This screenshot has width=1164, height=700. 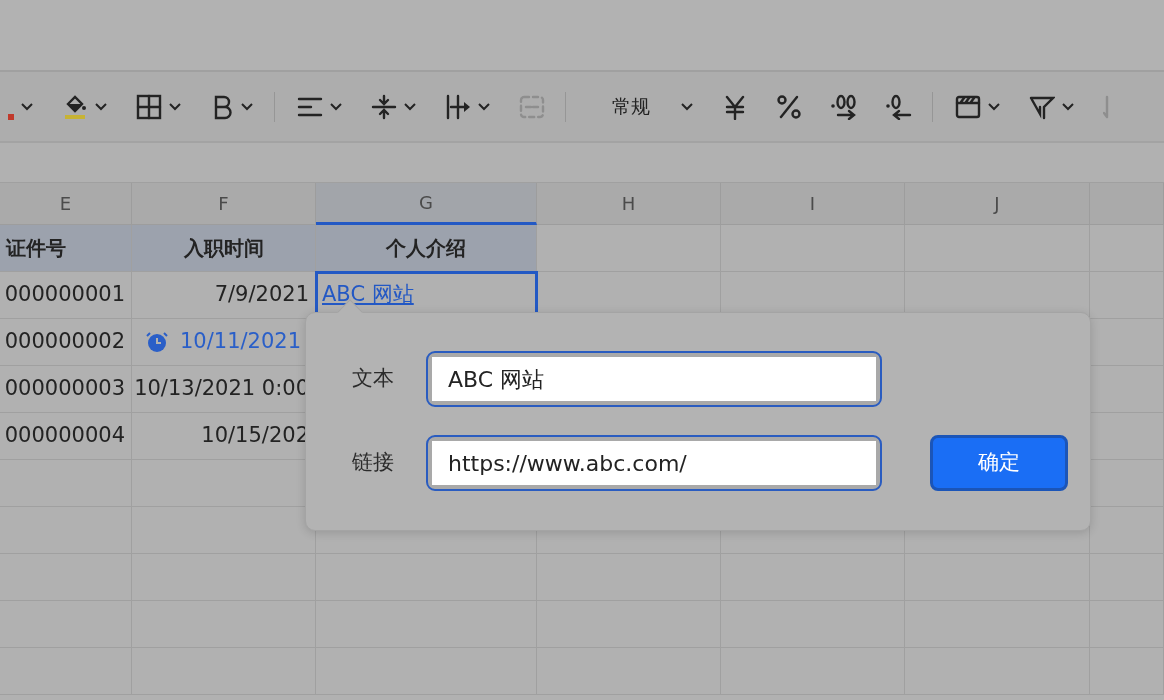 I want to click on text-wrap-icon, so click(x=458, y=106).